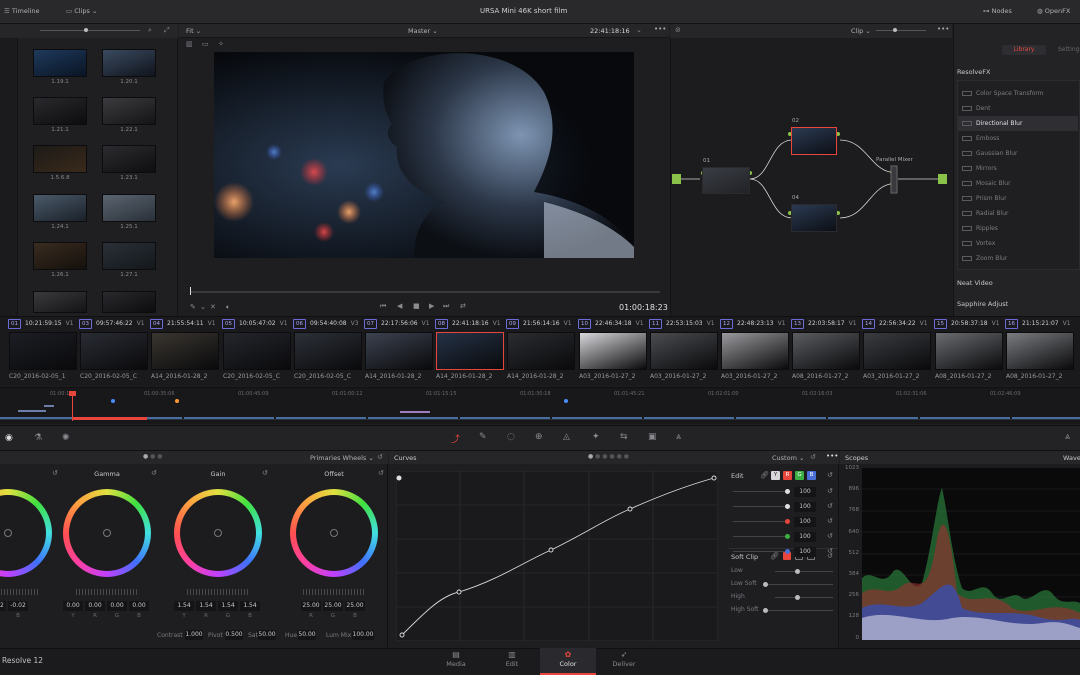  I want to click on openfx-item: Vortex, so click(1018, 243).